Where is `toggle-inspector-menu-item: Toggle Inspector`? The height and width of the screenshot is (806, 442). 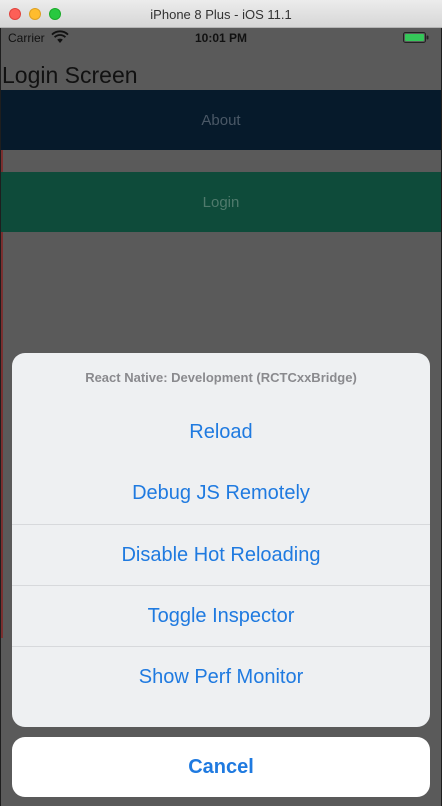
toggle-inspector-menu-item: Toggle Inspector is located at coordinates (221, 615).